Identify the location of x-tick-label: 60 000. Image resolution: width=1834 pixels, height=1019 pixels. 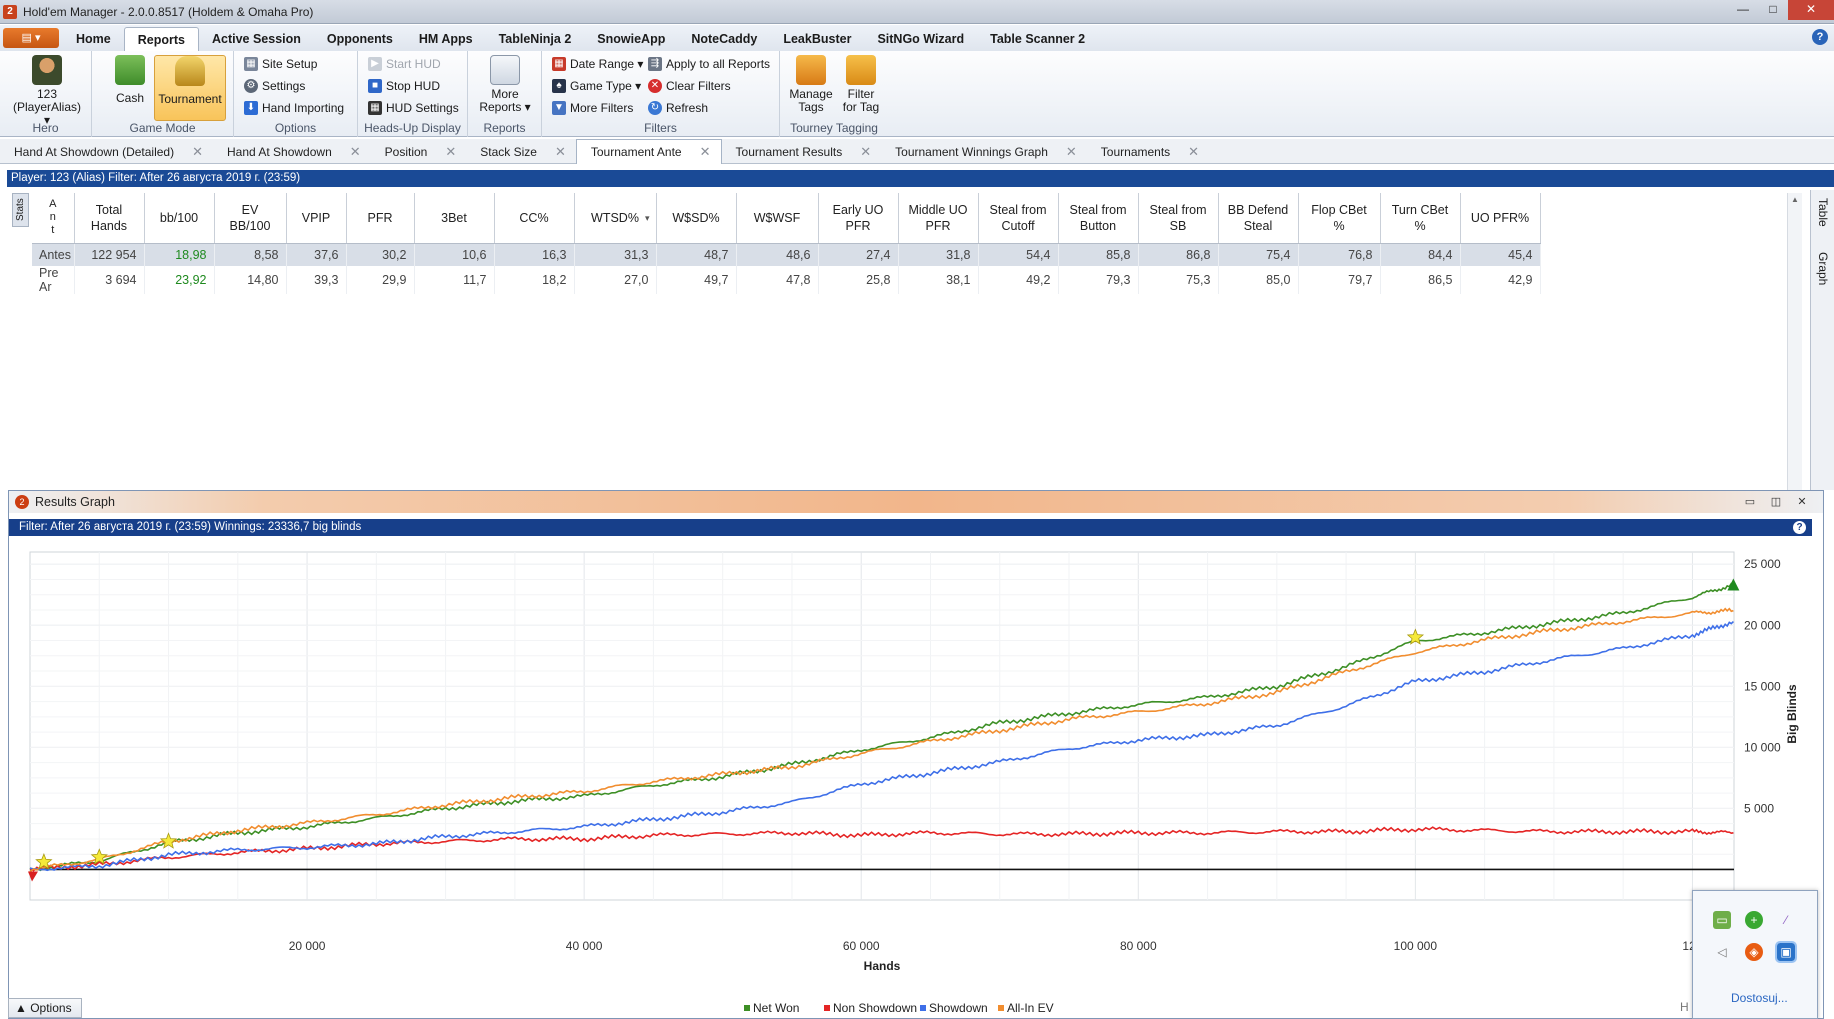
(861, 946).